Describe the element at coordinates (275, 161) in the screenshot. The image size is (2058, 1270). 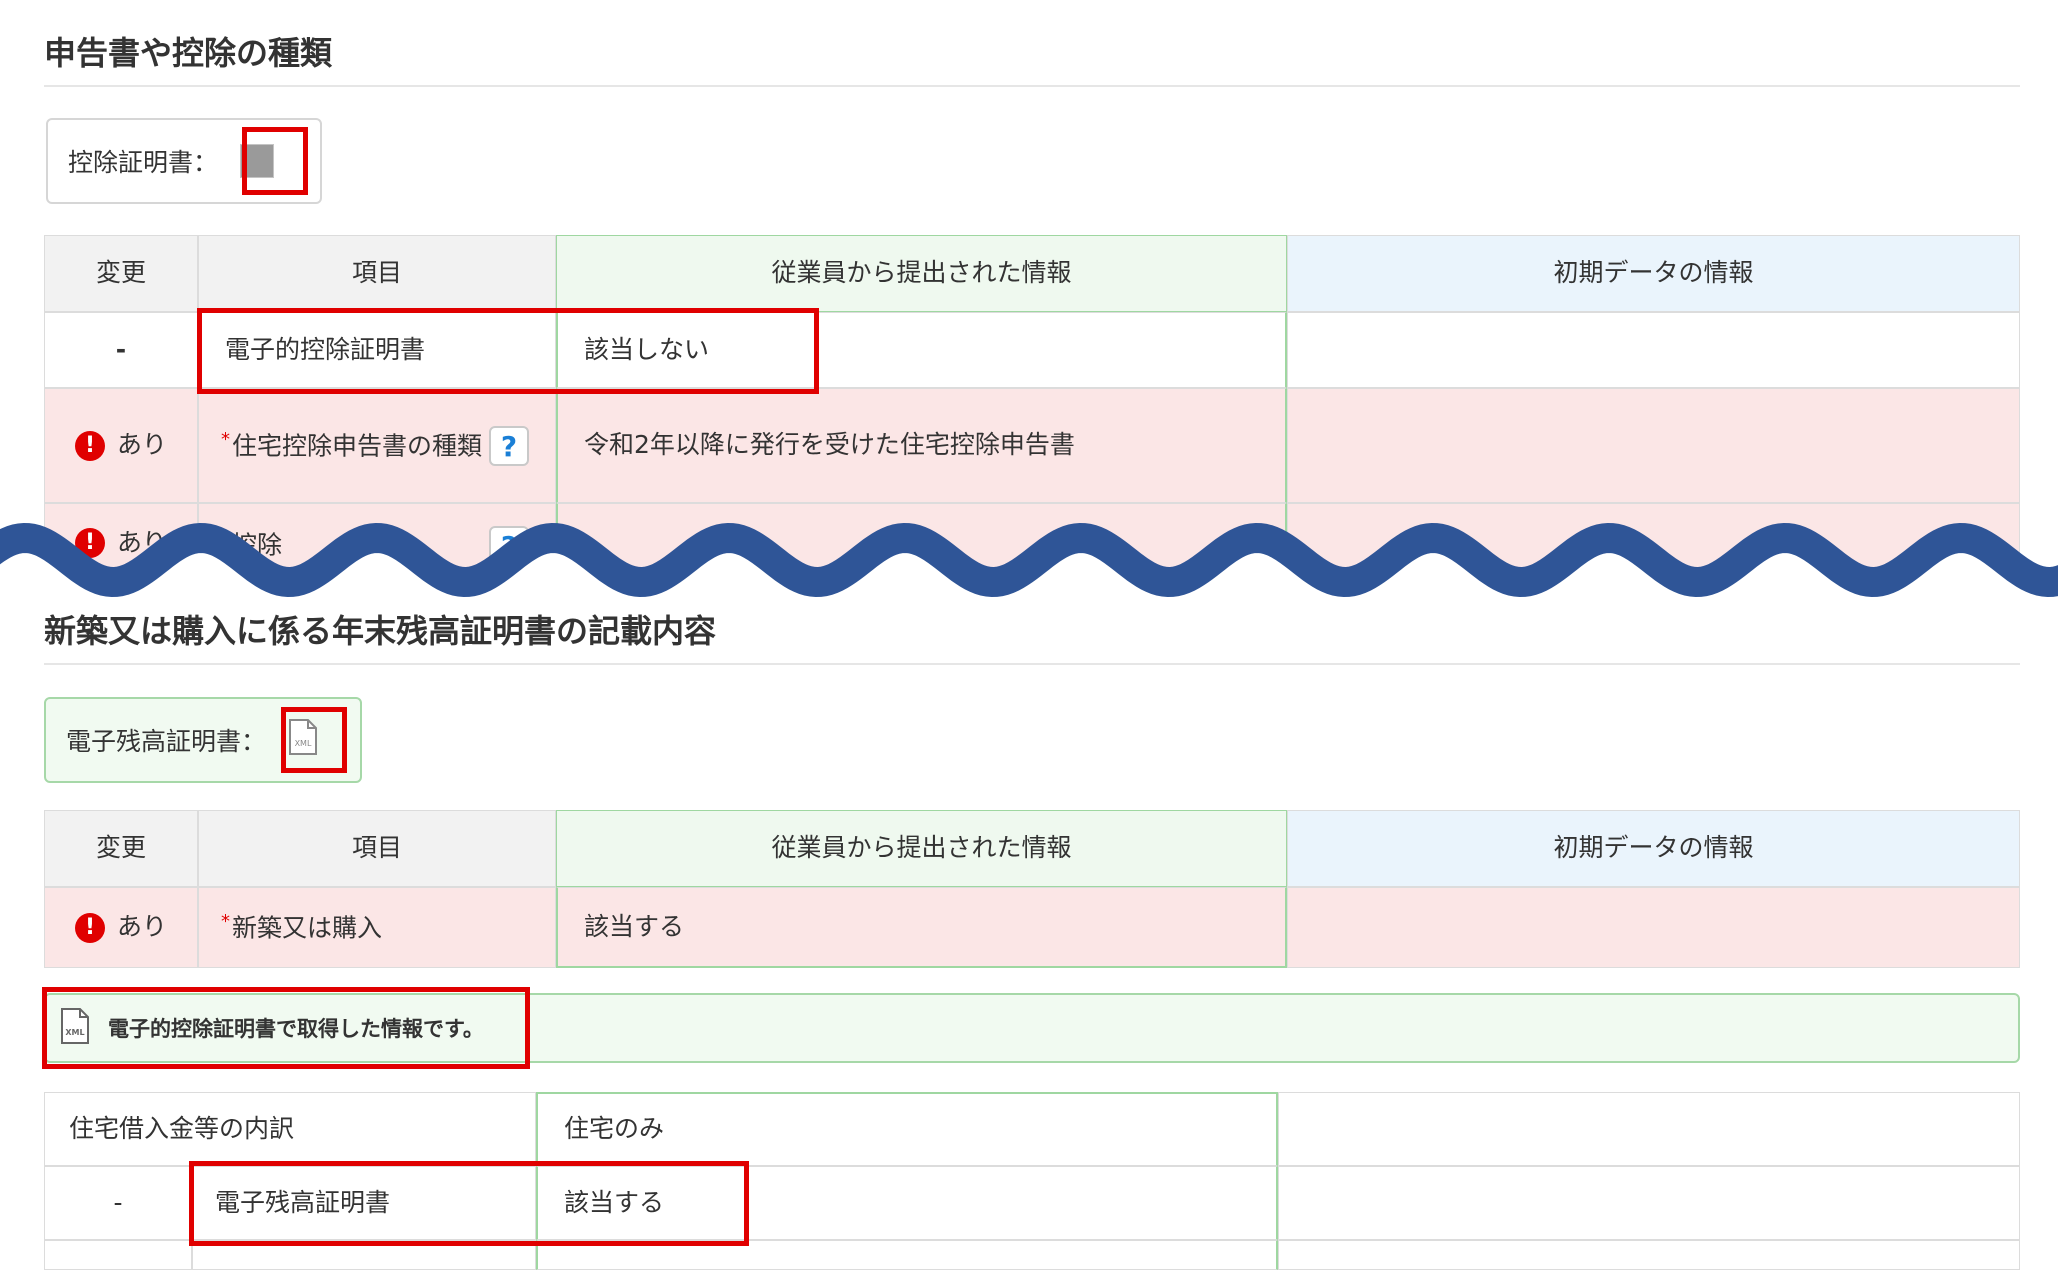
I see `highlight-certificate-thumbnail` at that location.